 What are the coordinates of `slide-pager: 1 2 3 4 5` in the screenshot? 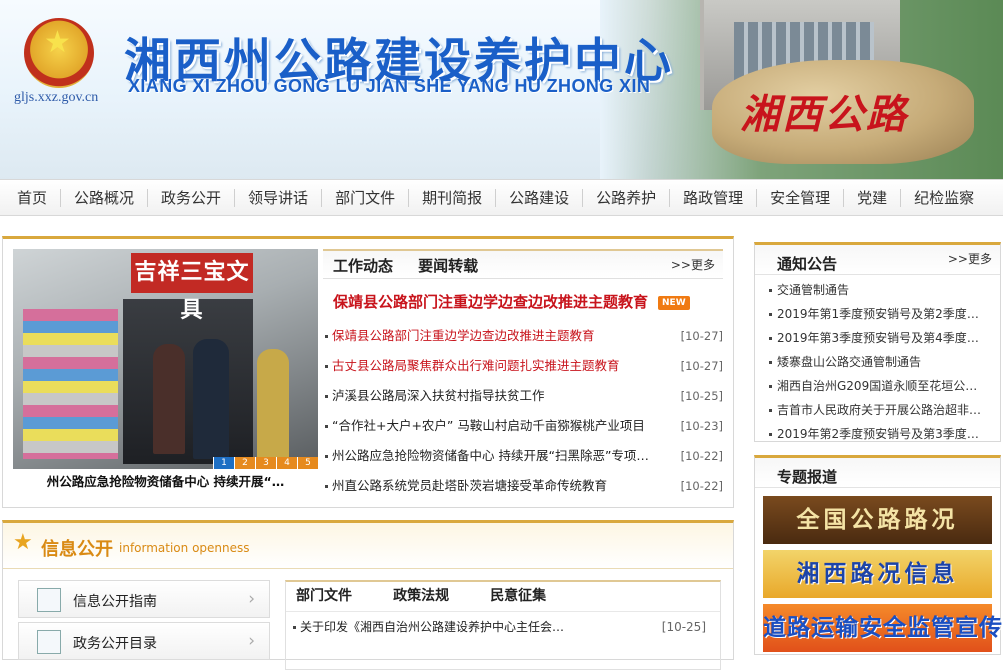 It's located at (265, 463).